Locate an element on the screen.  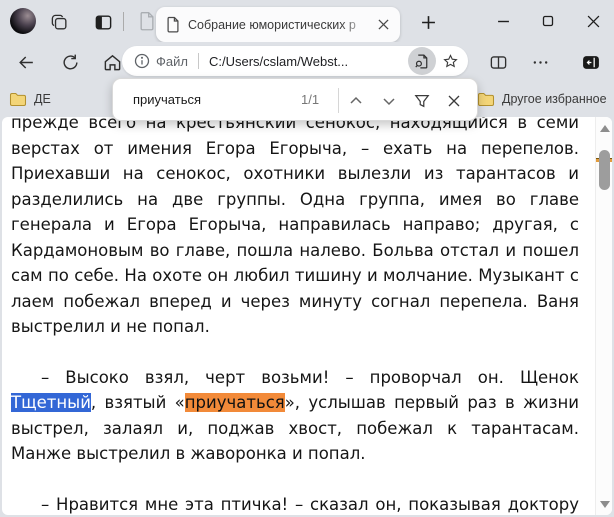
split-screen-icon is located at coordinates (498, 62).